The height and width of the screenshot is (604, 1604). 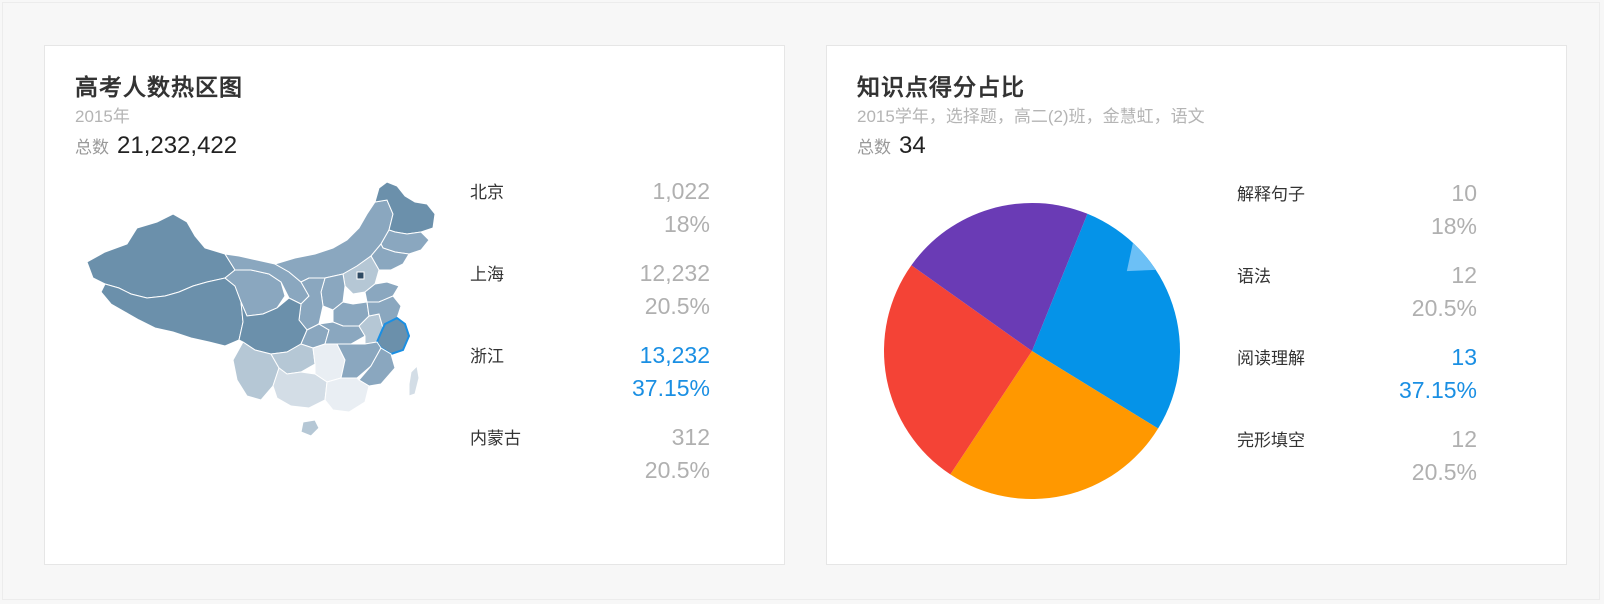 I want to click on legend-item: 上海 12,232 20.5%, so click(x=590, y=300).